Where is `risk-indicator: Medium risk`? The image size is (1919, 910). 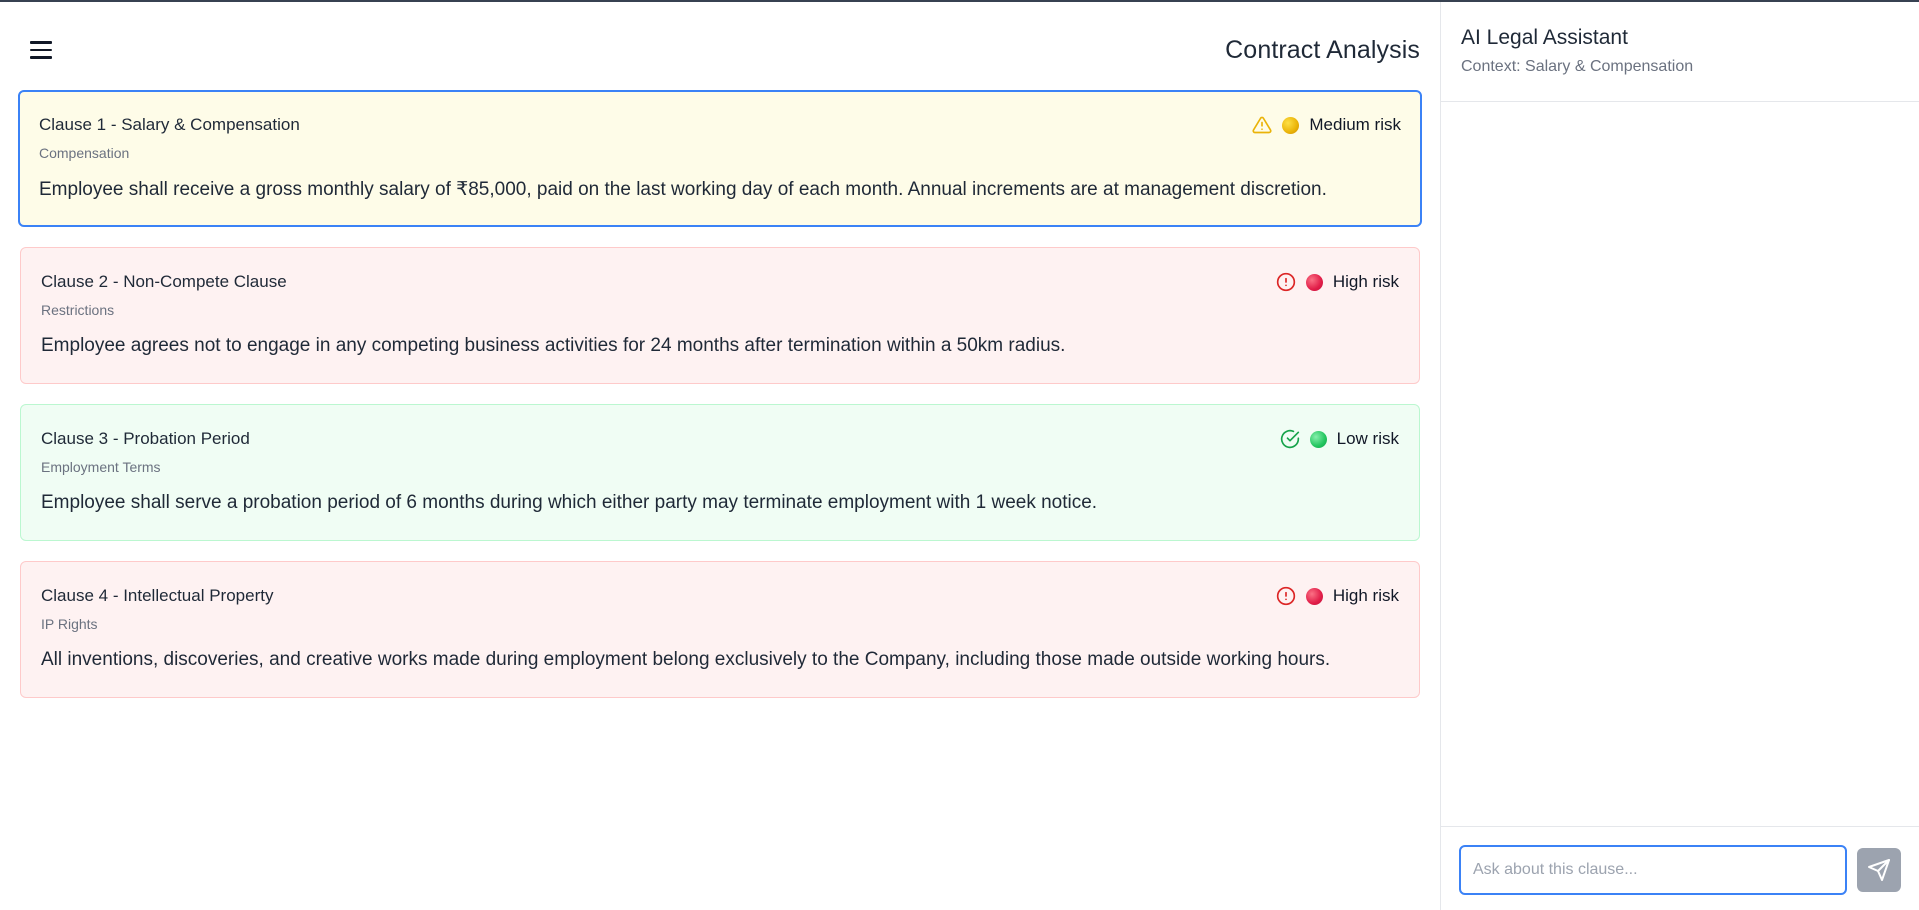 risk-indicator: Medium risk is located at coordinates (1326, 125).